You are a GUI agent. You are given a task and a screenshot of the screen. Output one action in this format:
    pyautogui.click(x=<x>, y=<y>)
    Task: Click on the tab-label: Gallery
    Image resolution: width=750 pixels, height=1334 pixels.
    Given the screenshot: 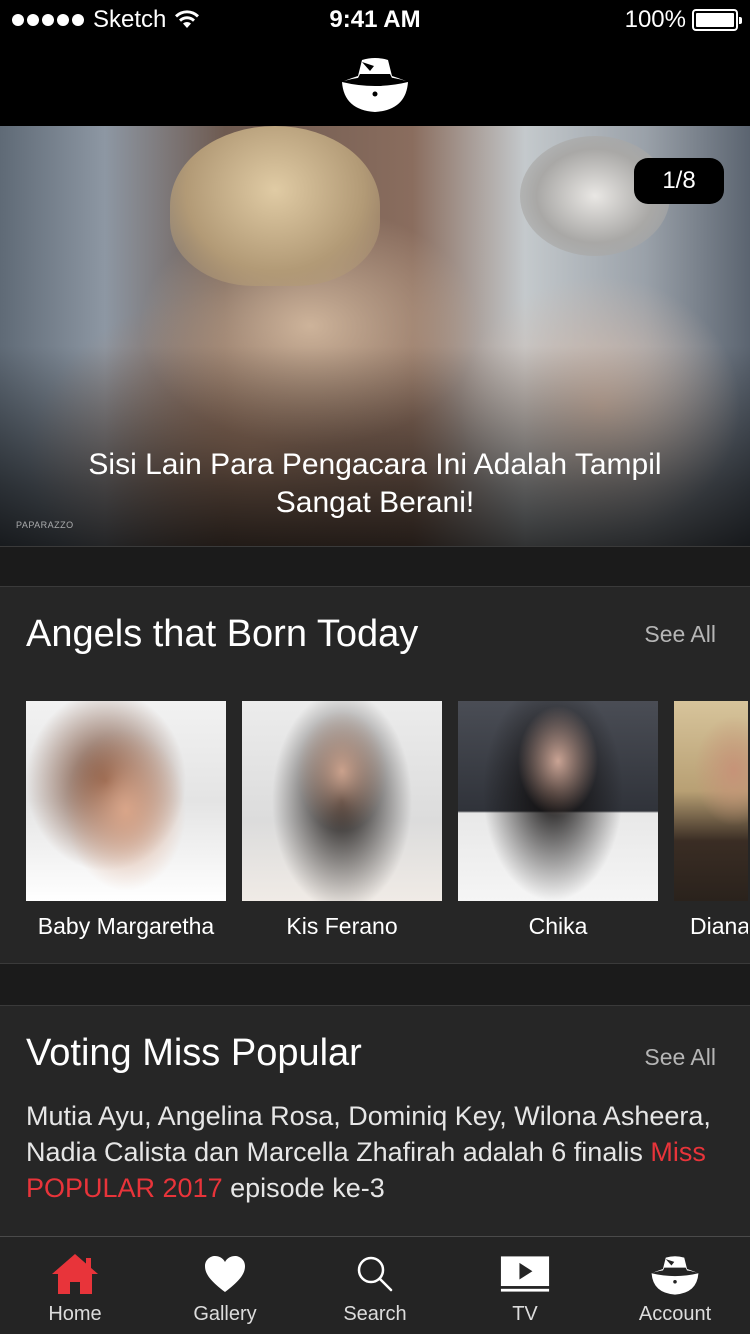 What is the action you would take?
    pyautogui.click(x=225, y=1314)
    